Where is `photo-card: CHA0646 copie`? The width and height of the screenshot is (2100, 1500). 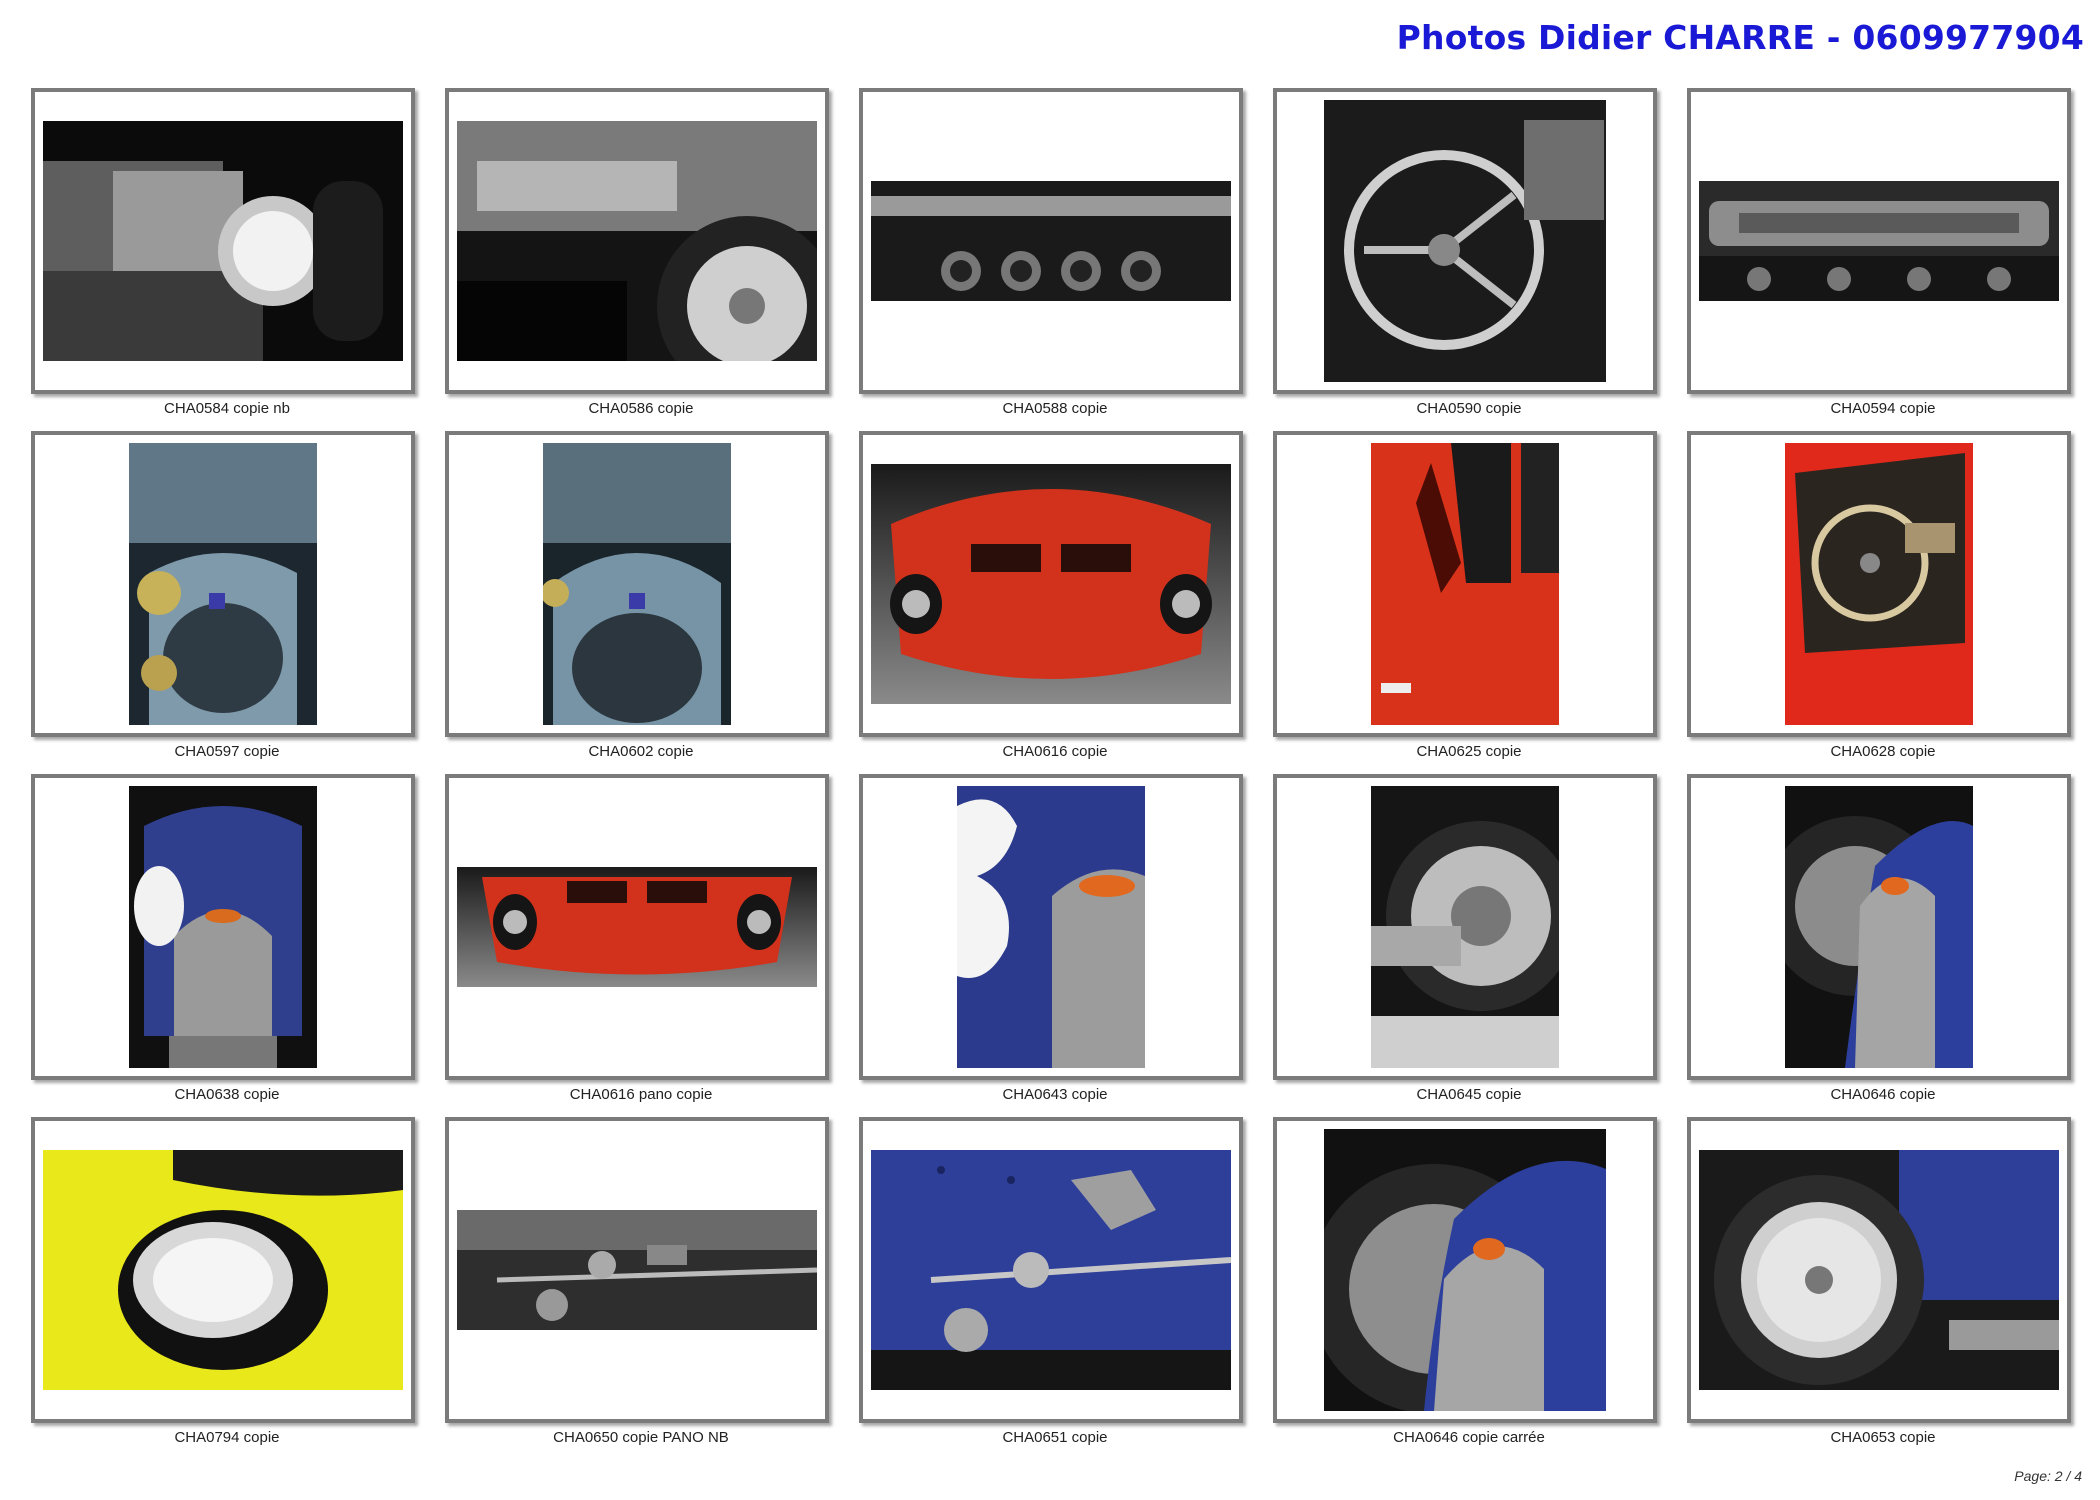
photo-card: CHA0646 copie is located at coordinates (1879, 945).